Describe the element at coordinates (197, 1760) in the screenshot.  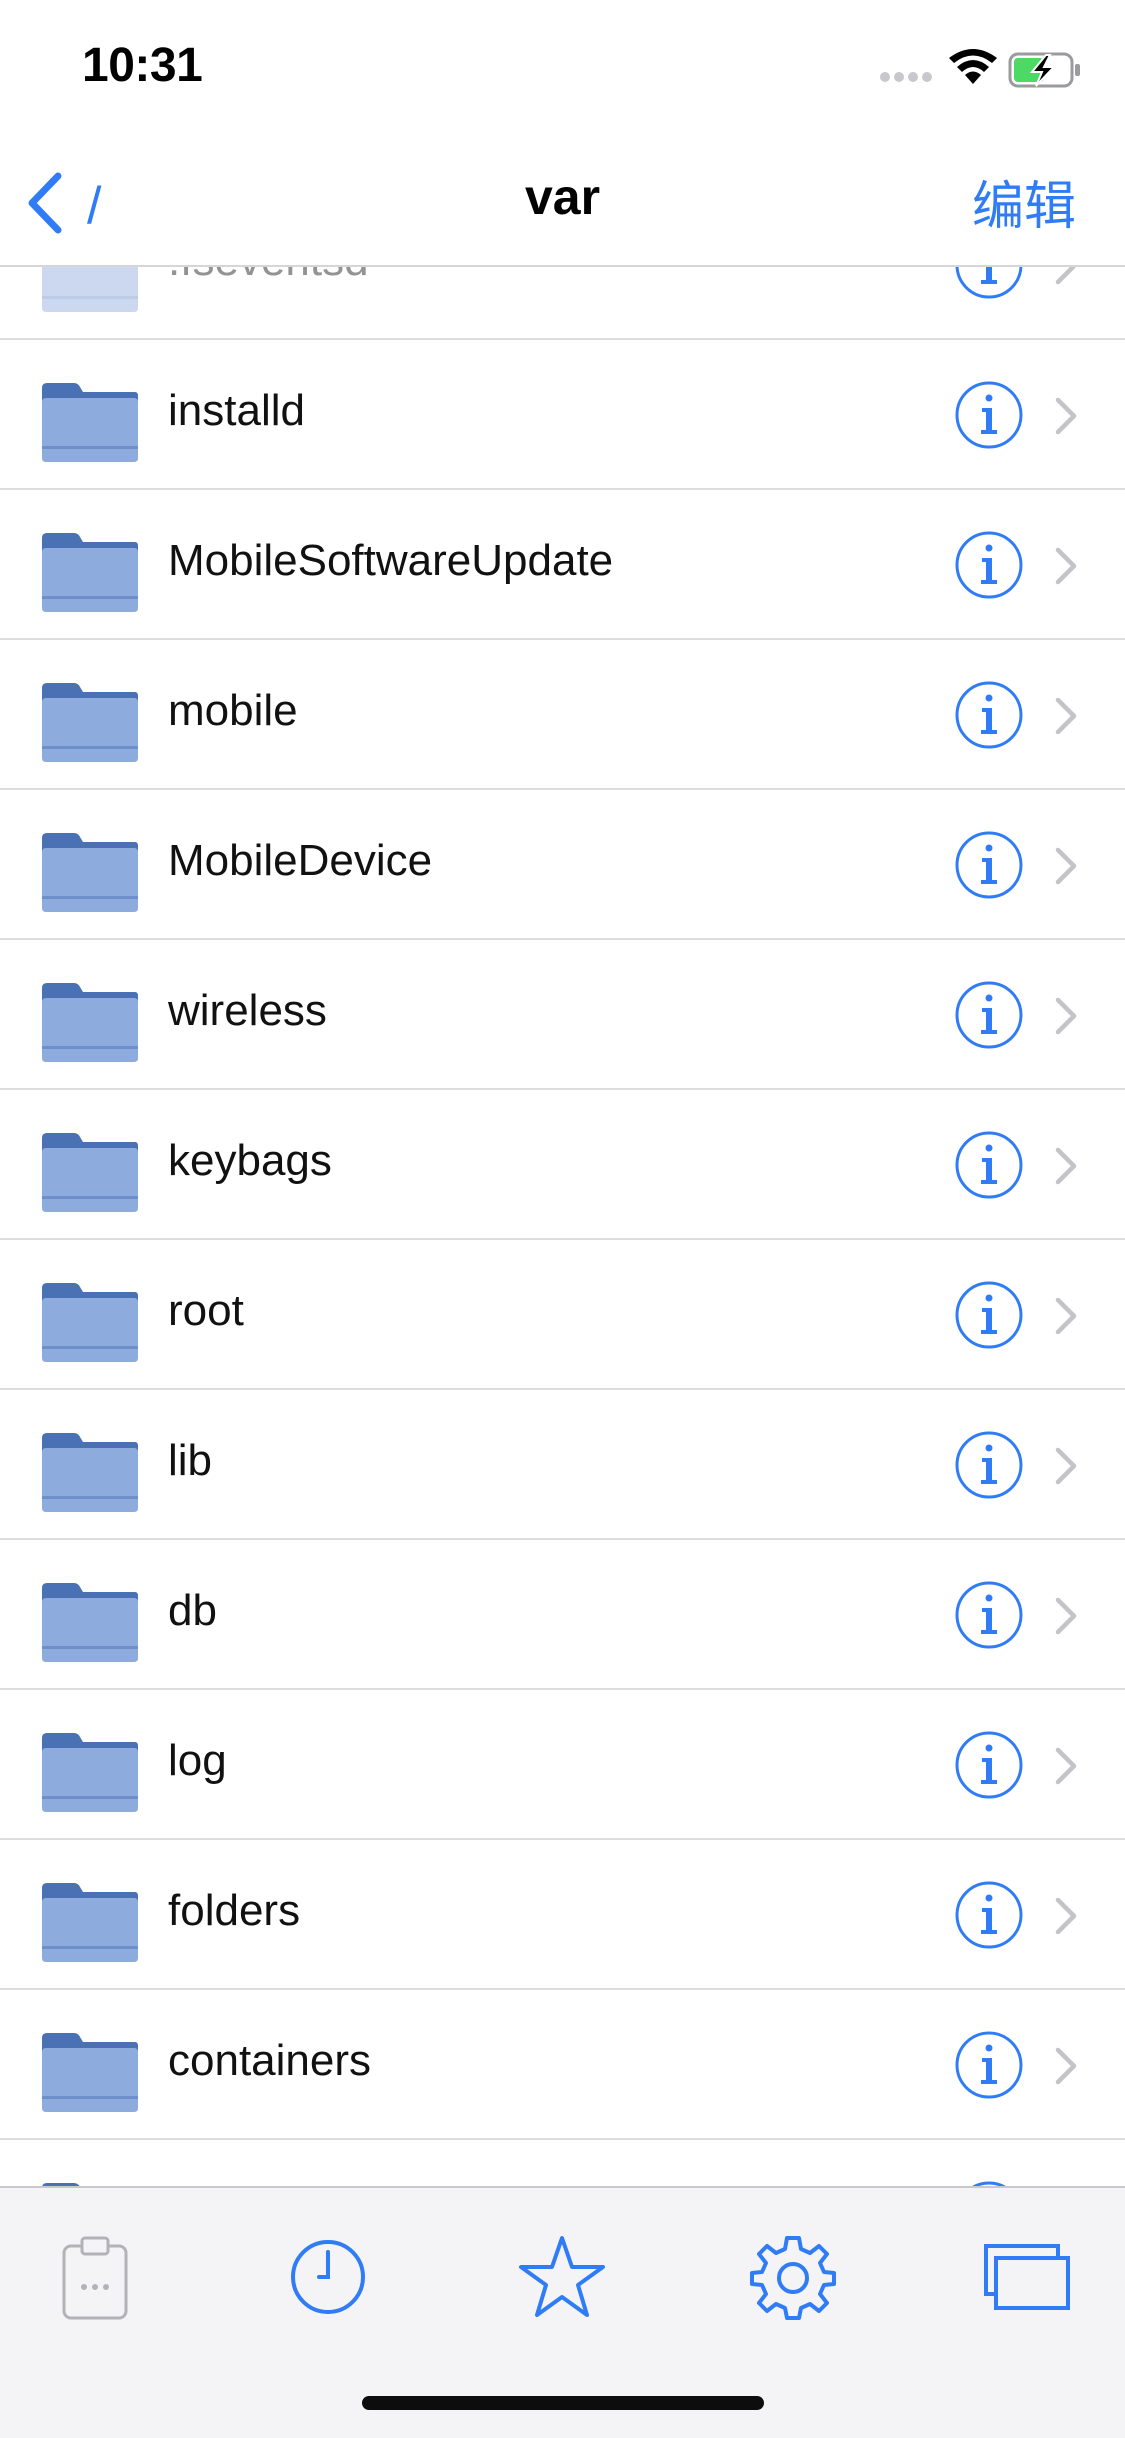
I see `folder-name: log` at that location.